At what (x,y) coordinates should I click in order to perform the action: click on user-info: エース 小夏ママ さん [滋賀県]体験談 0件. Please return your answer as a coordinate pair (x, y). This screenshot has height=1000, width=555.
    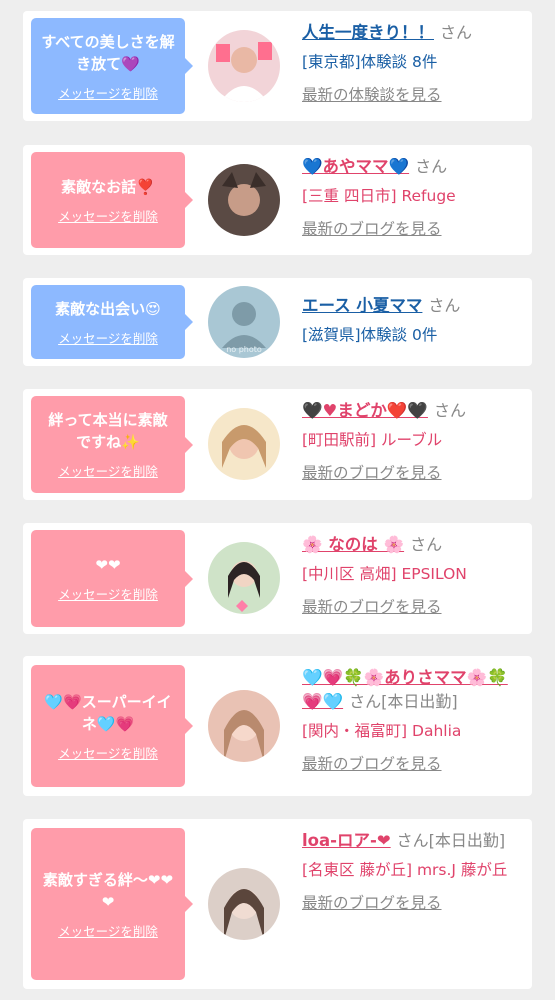
    Looking at the image, I should click on (415, 320).